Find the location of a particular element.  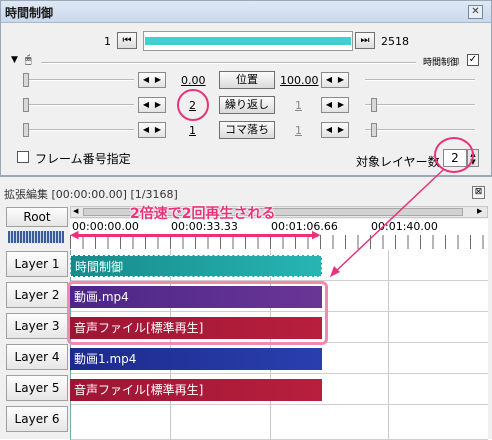

param3-value: 1 is located at coordinates (192, 130).